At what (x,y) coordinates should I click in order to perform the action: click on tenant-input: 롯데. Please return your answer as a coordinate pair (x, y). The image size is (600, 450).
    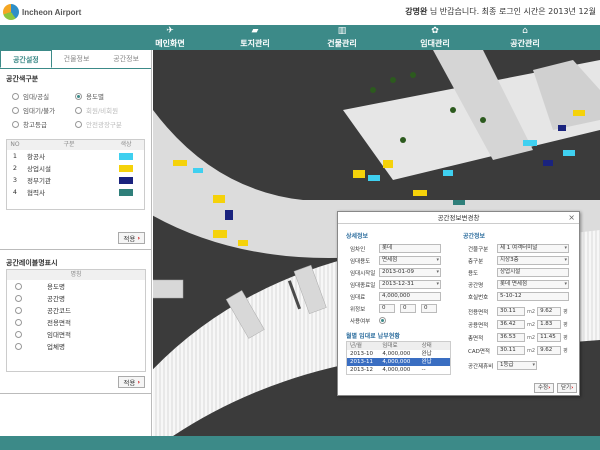
    Looking at the image, I should click on (410, 248).